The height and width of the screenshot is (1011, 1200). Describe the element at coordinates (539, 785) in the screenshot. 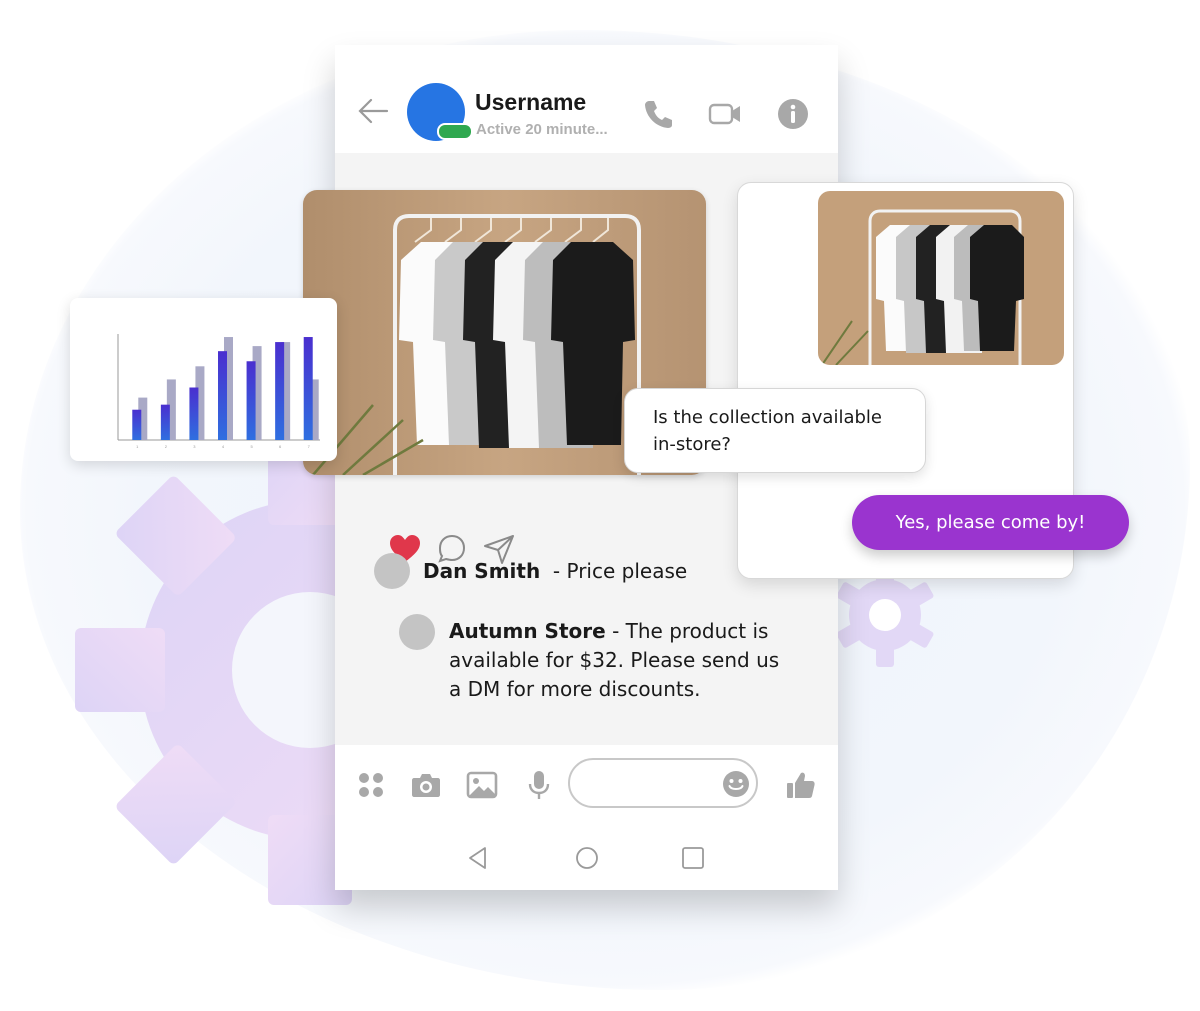

I see `microphone-icon` at that location.